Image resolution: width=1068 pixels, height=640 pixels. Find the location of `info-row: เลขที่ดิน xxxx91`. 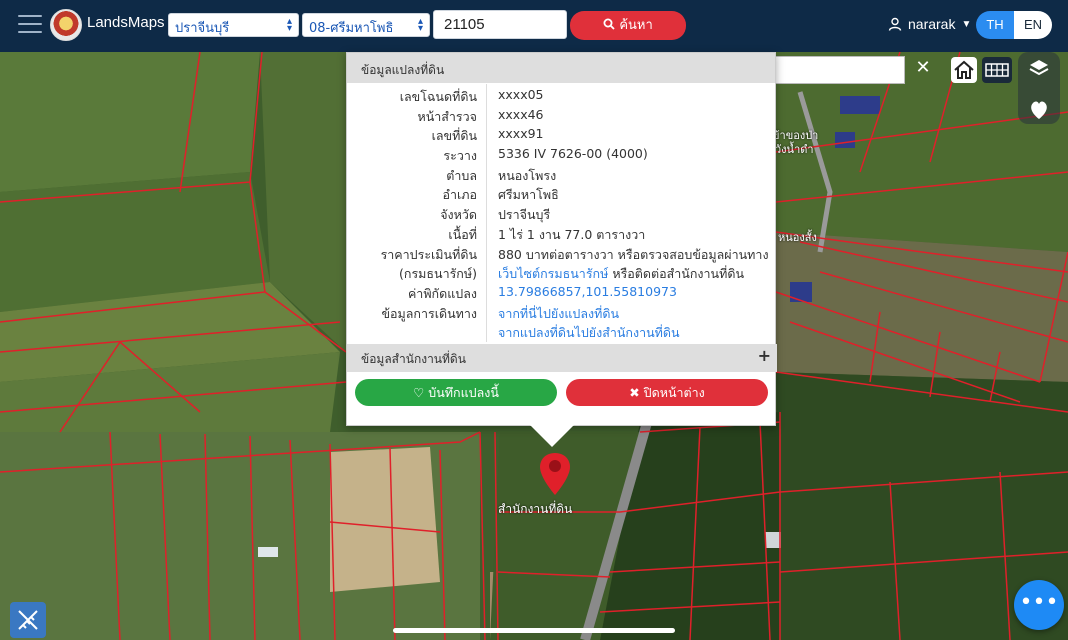

info-row: เลขที่ดิน xxxx91 is located at coordinates (562, 133).